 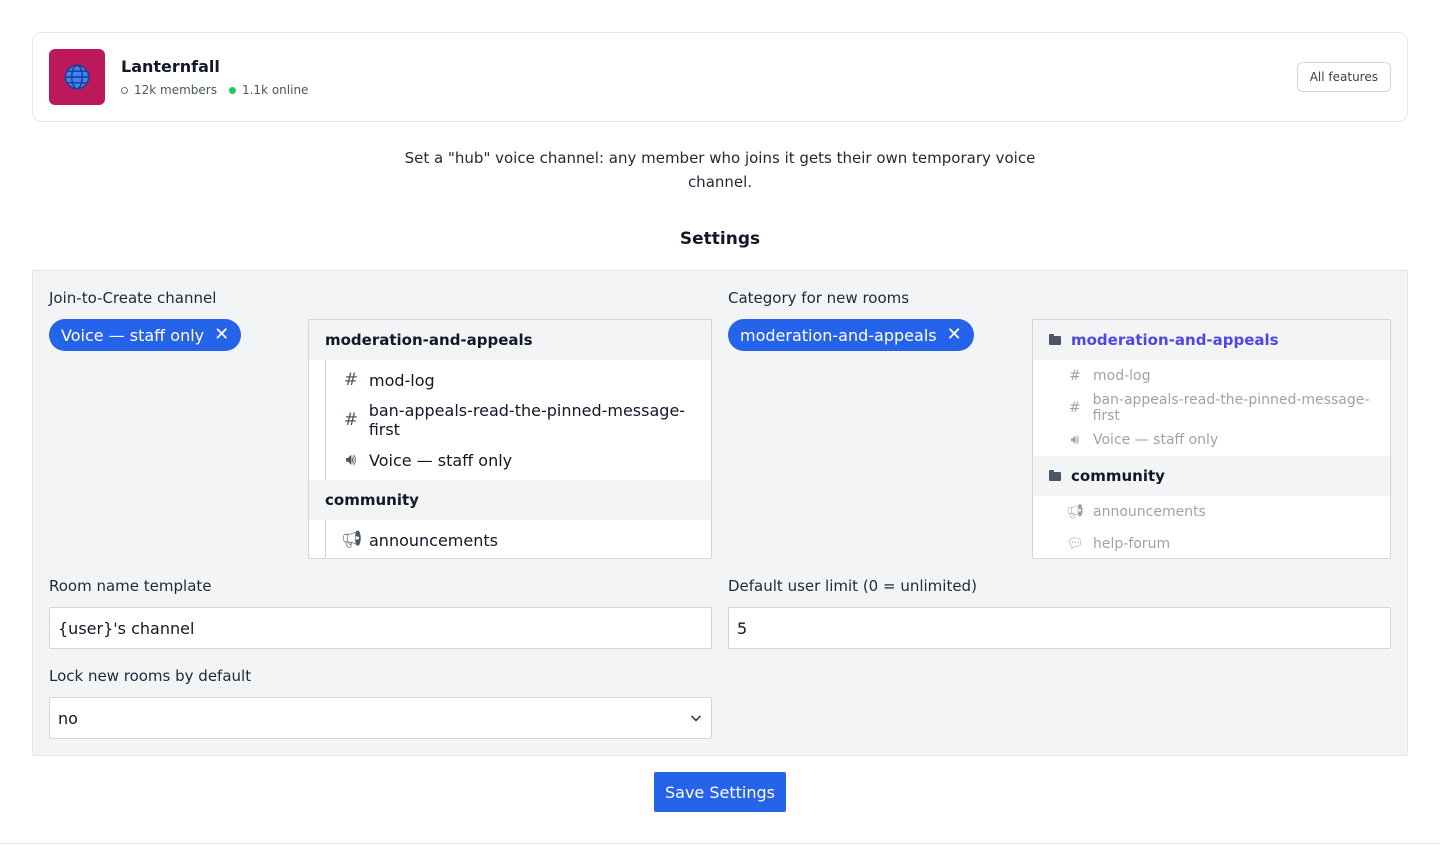 What do you see at coordinates (1211, 512) in the screenshot?
I see `channel-row-disabled: 📢︎ announcements` at bounding box center [1211, 512].